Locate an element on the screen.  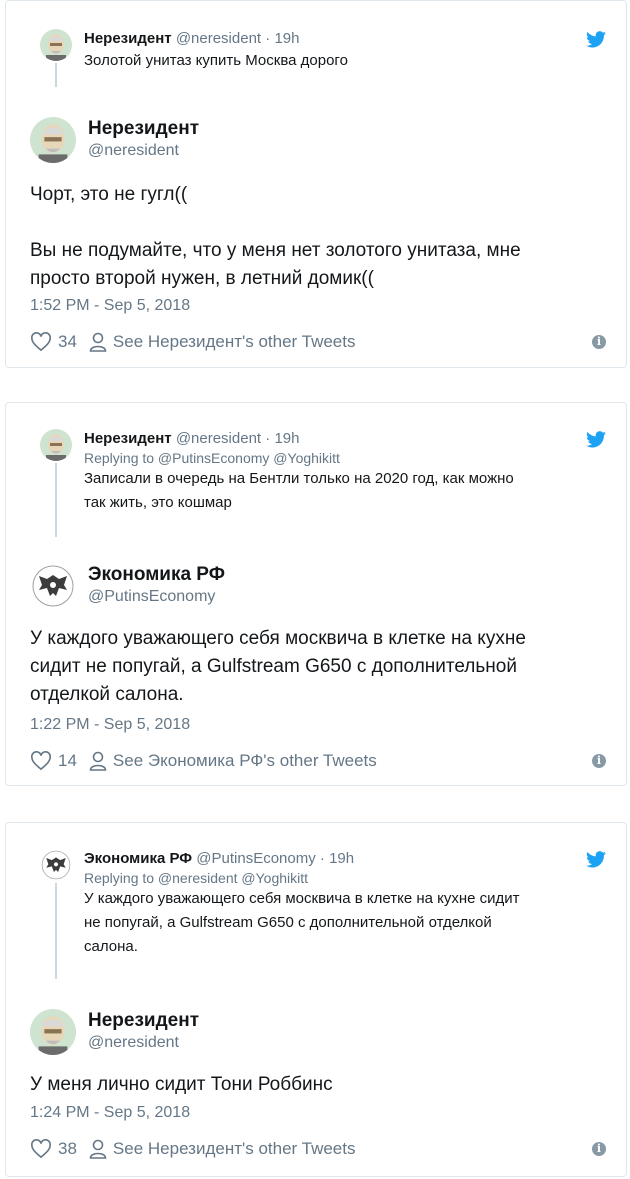
tweet-text-line: отделкой салона. is located at coordinates (107, 694).